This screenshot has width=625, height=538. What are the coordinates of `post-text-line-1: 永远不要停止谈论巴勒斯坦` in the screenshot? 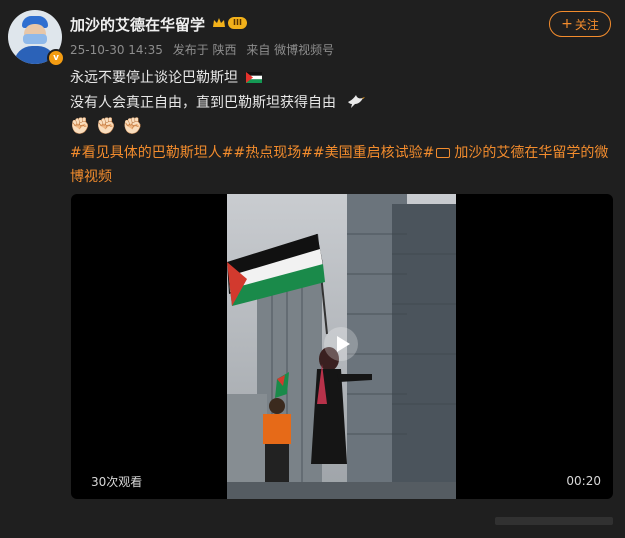 It's located at (166, 77).